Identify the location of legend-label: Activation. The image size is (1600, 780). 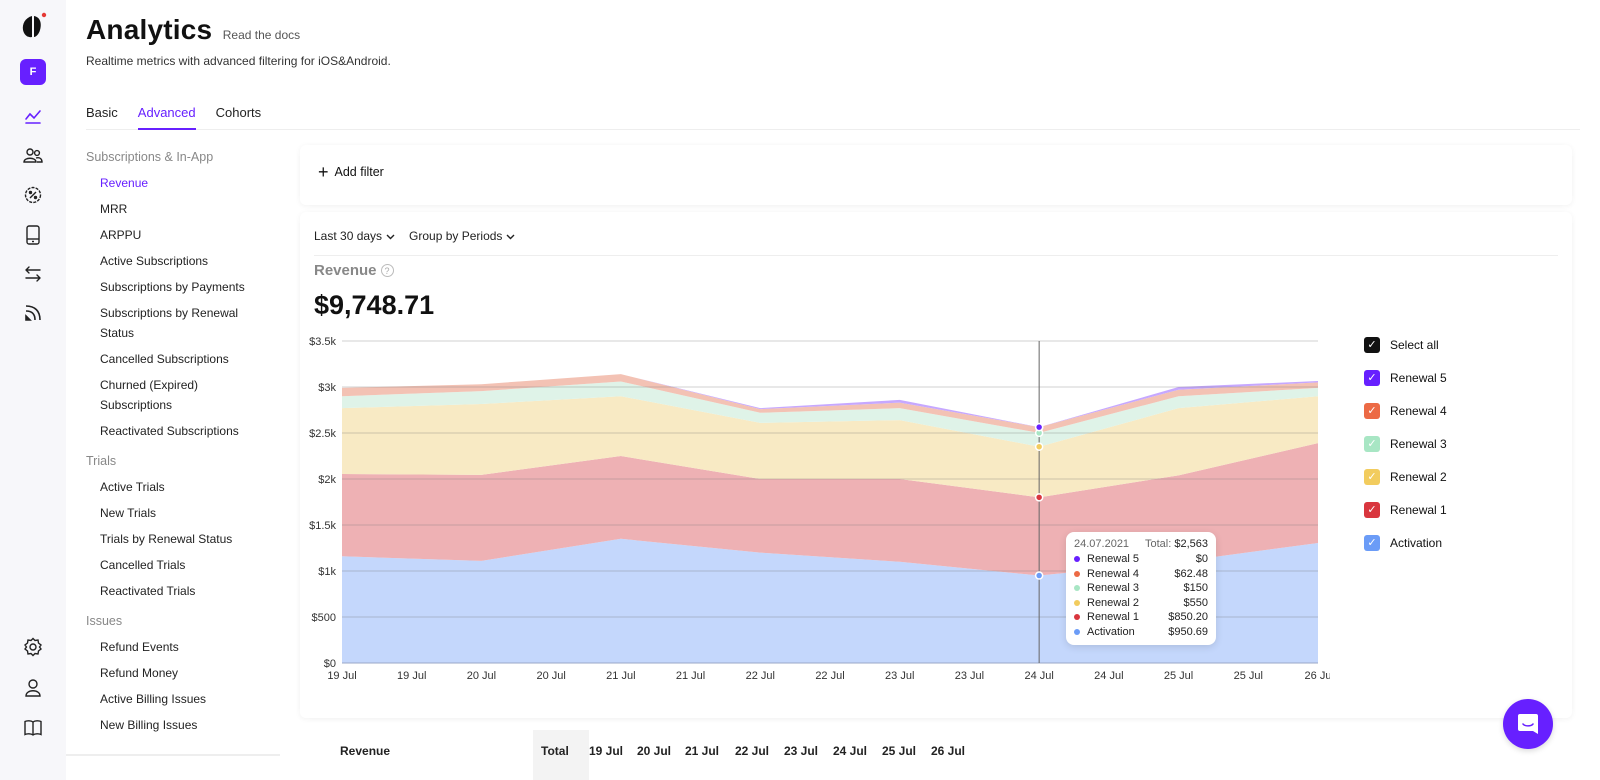
(1416, 542).